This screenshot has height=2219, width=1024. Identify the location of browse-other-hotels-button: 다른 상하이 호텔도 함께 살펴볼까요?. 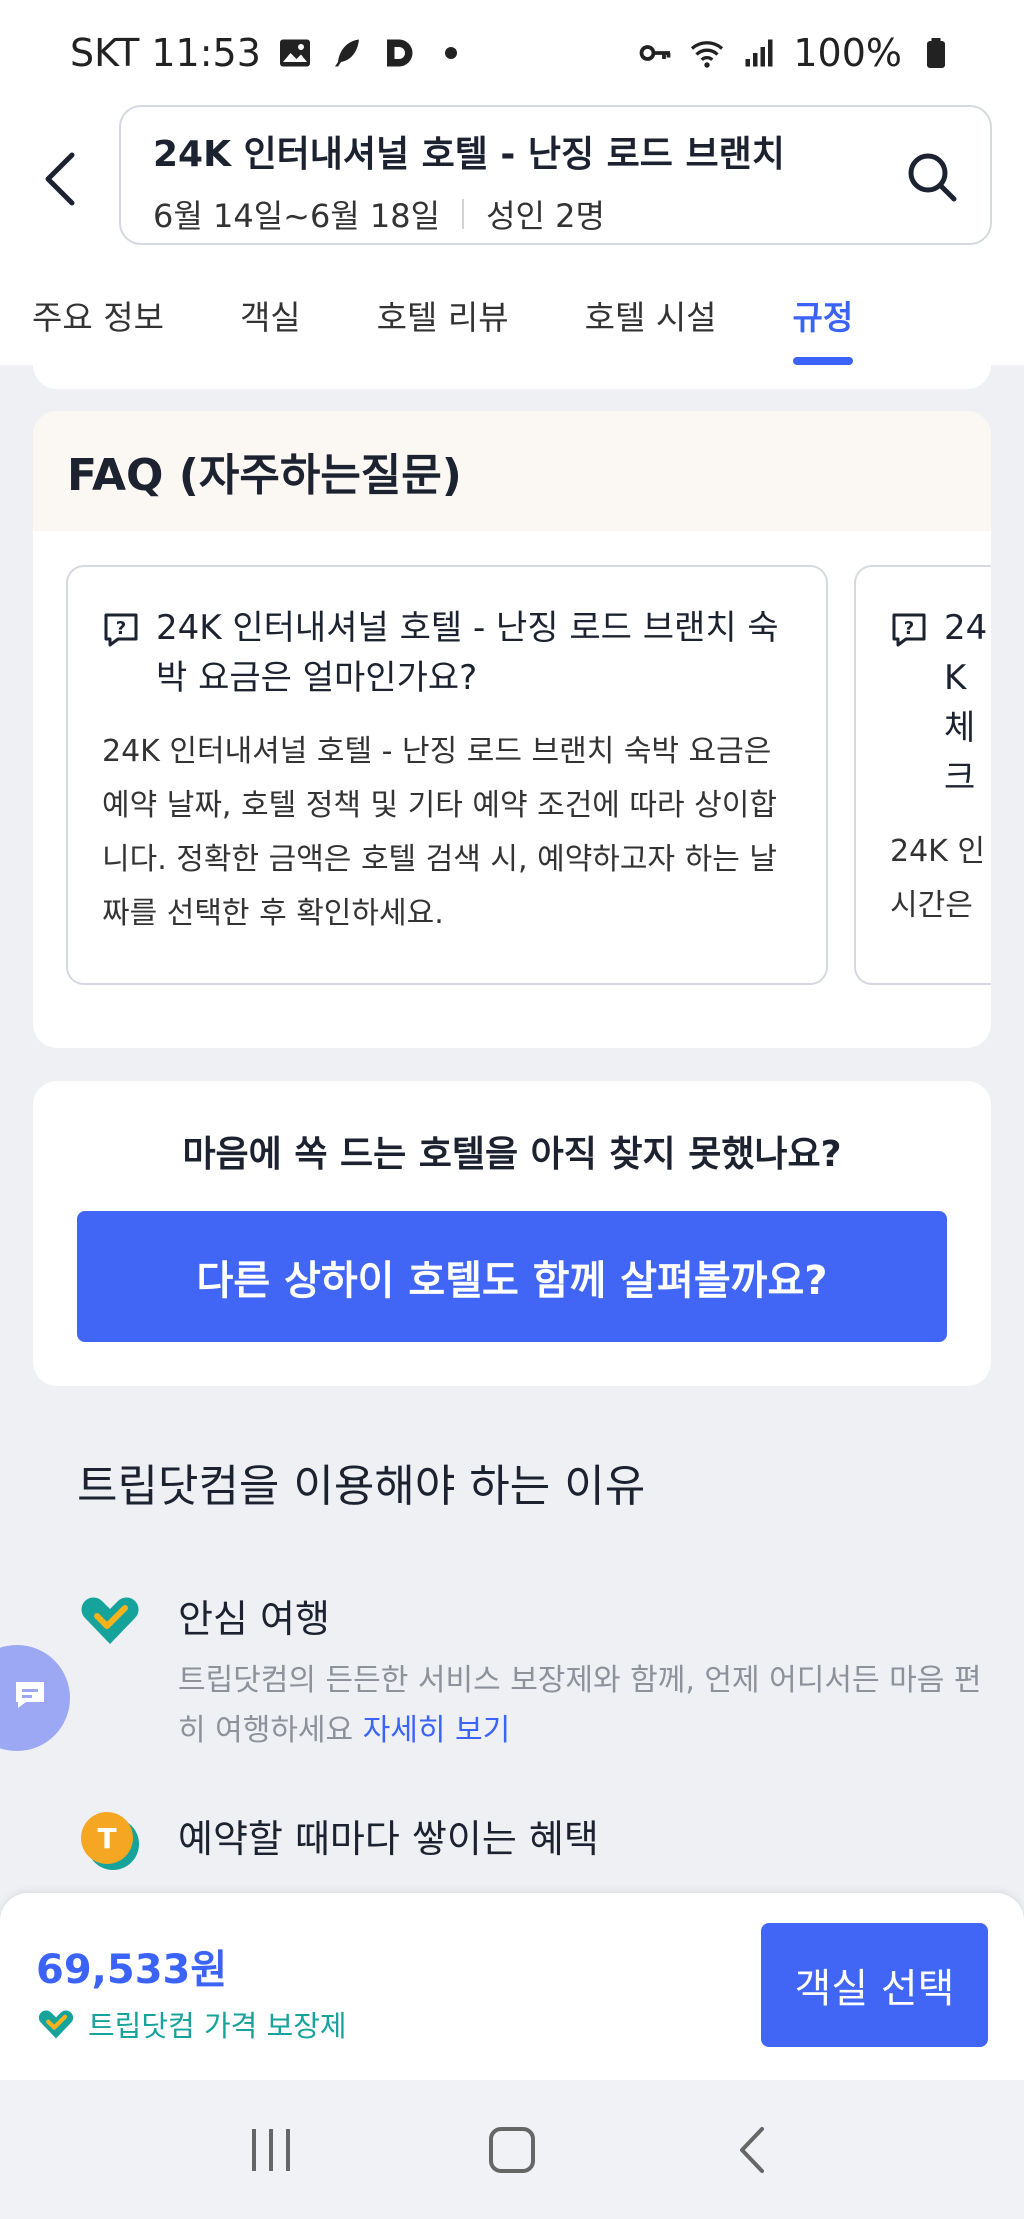
(512, 1276).